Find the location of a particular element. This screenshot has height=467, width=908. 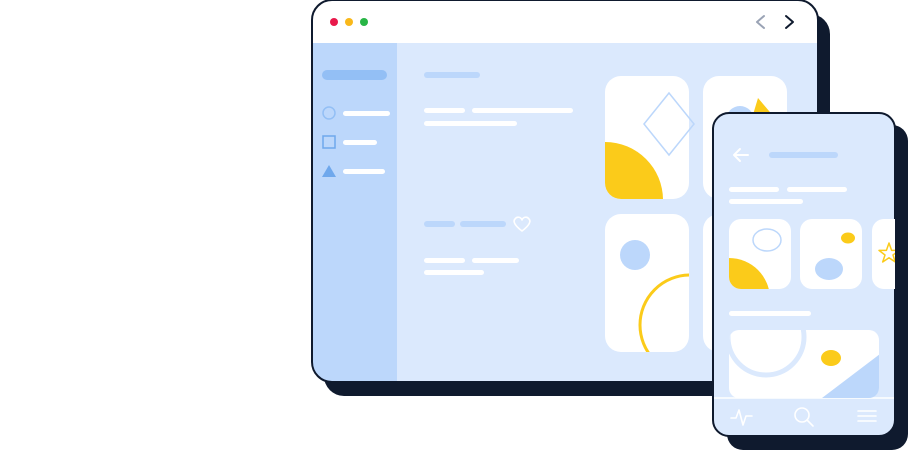

mobile-title-bar is located at coordinates (803, 155).